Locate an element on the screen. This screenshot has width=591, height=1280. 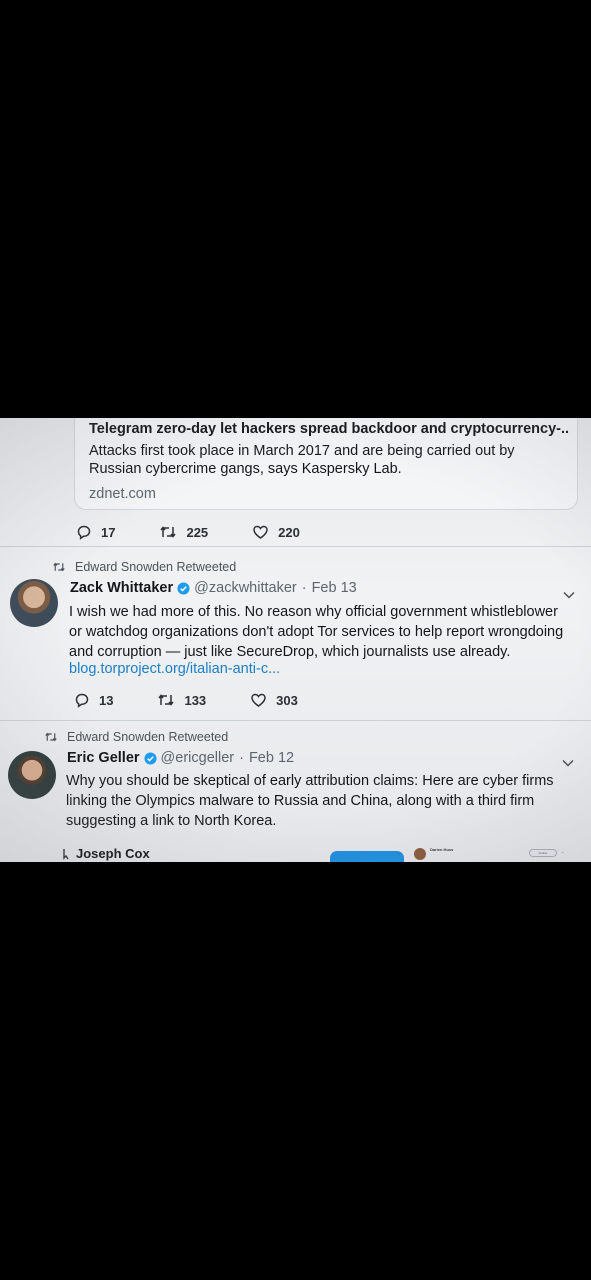
link-card-domain: zdnet.com is located at coordinates (122, 494).